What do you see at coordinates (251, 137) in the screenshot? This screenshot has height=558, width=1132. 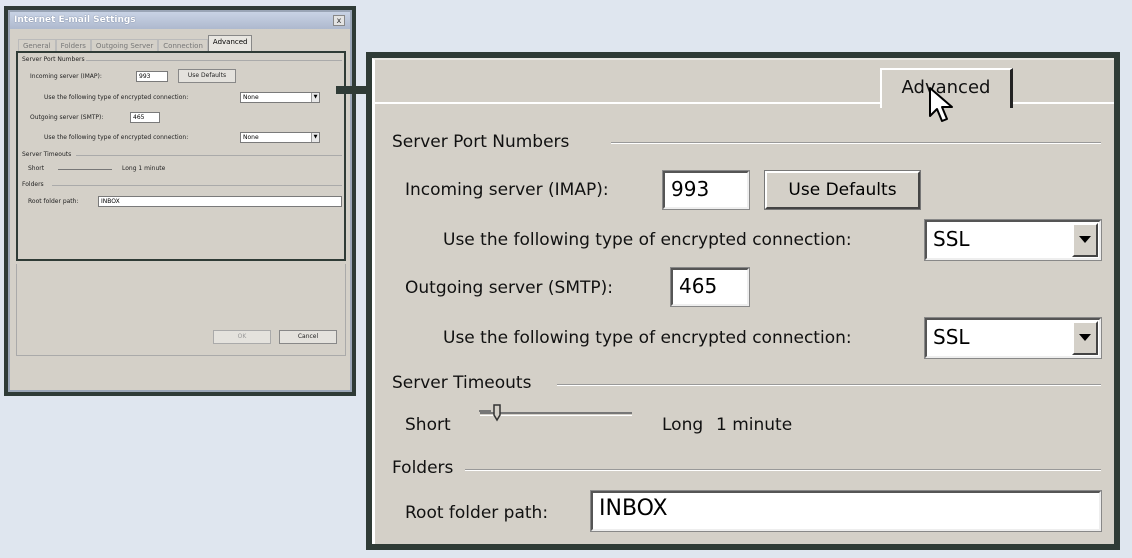 I see `thumbnail-encryption-value-2: None` at bounding box center [251, 137].